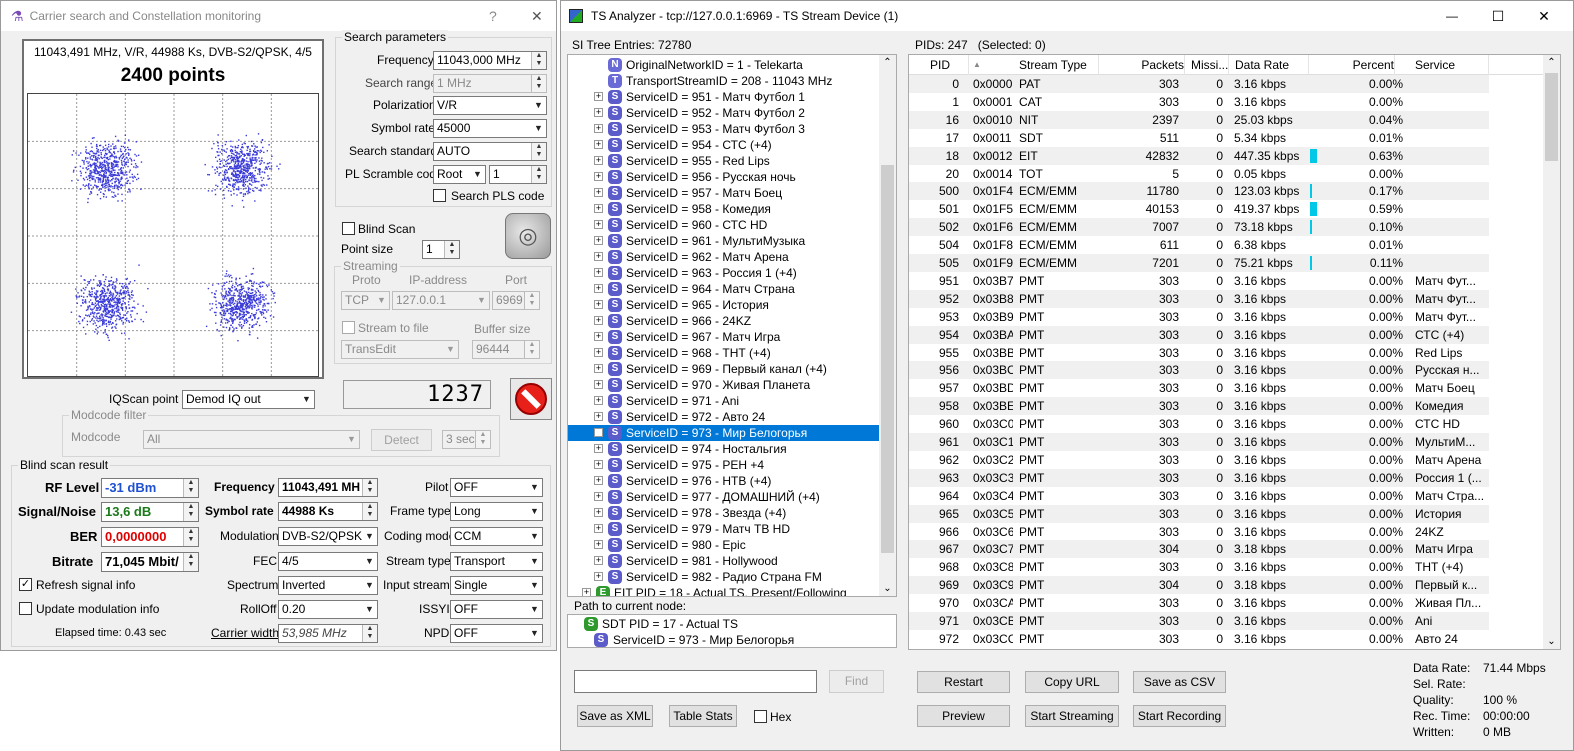 This screenshot has height=751, width=1574. I want to click on tree-item: + S ServiceID = 968 - ТНТ (+4), so click(724, 353).